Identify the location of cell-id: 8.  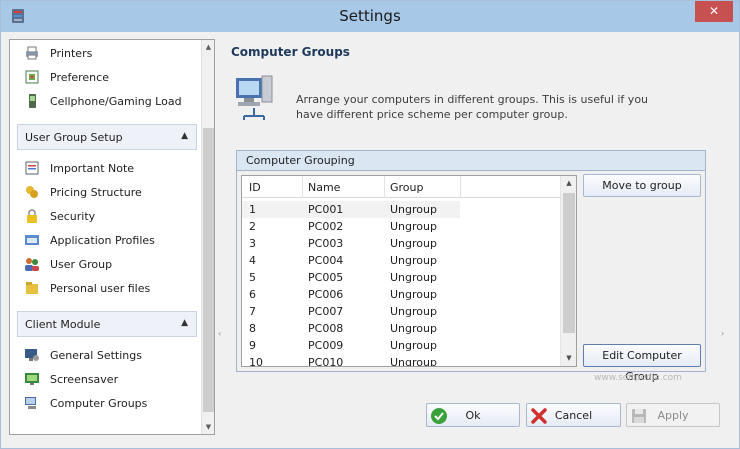
(252, 328).